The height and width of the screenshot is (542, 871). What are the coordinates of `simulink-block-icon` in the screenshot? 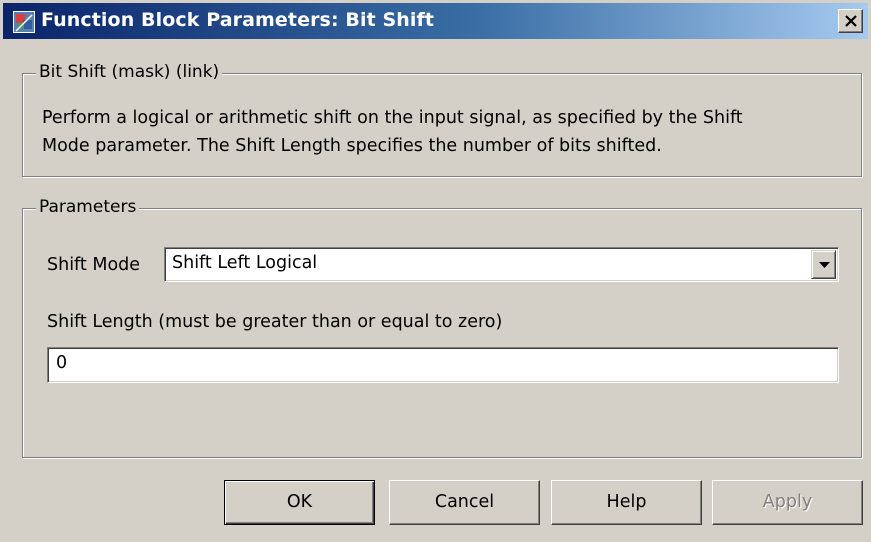 It's located at (24, 22).